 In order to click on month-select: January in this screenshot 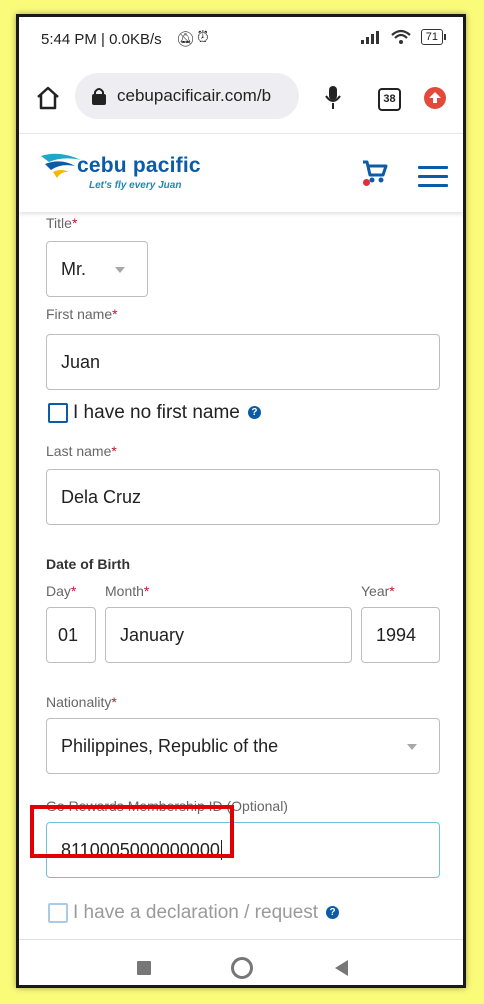, I will do `click(228, 635)`.